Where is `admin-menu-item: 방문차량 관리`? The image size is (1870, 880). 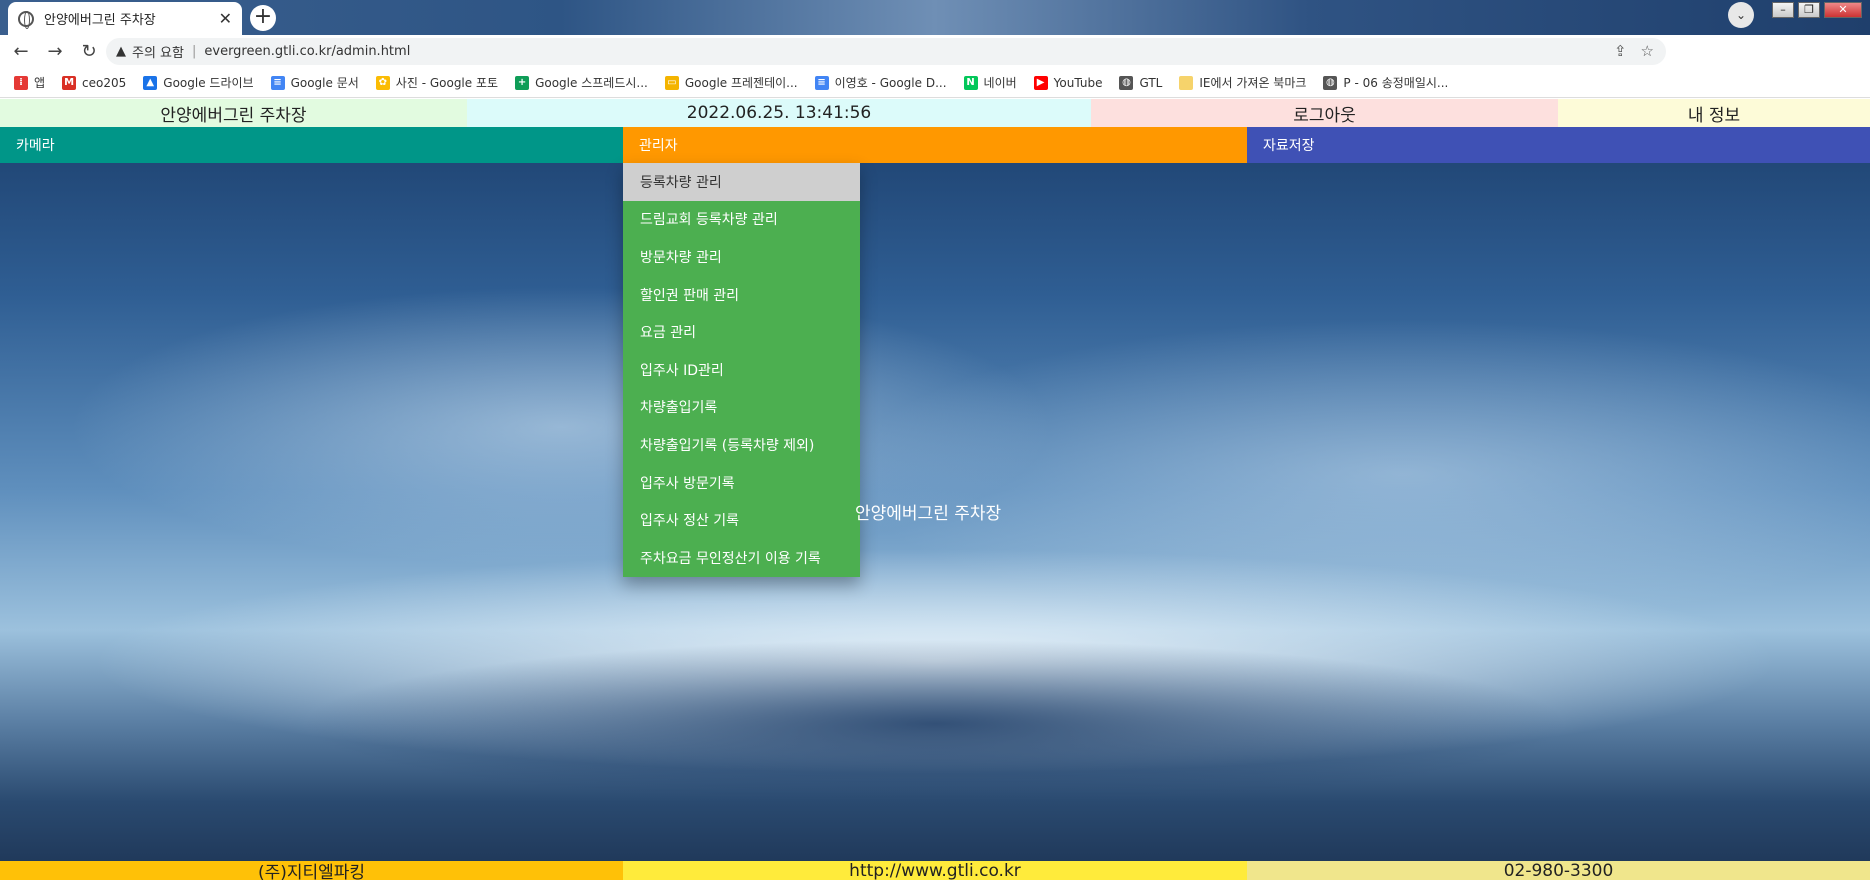
admin-menu-item: 방문차량 관리 is located at coordinates (741, 257).